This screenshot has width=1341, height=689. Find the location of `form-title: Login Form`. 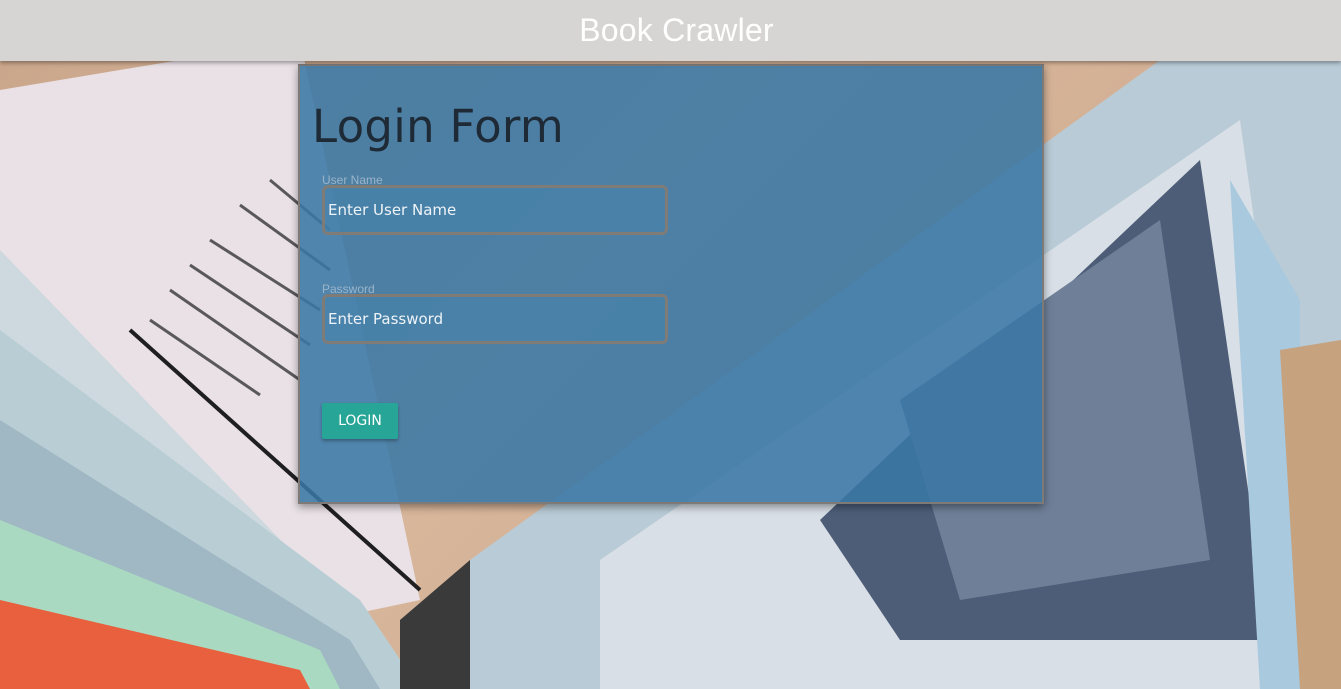

form-title: Login Form is located at coordinates (438, 126).